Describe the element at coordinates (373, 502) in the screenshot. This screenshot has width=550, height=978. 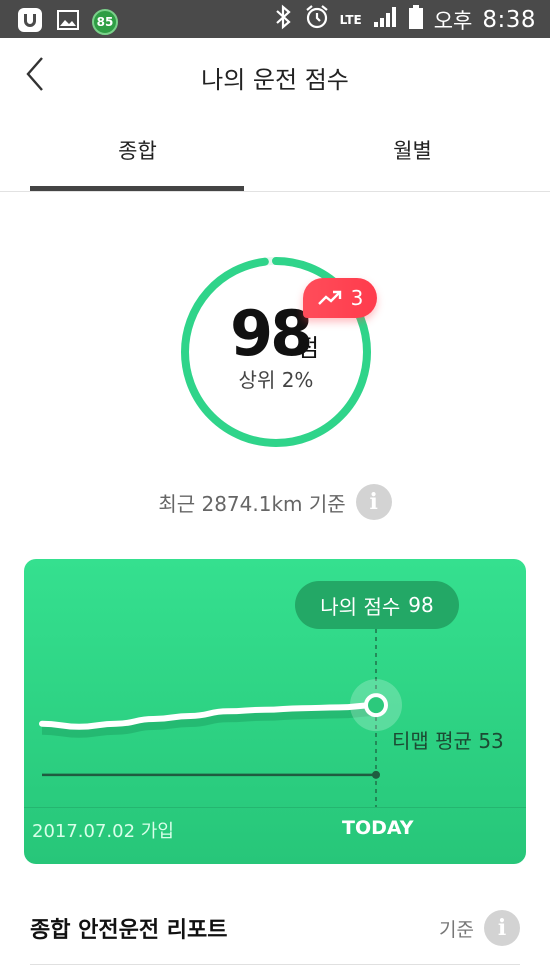
I see `info-icon: i` at that location.